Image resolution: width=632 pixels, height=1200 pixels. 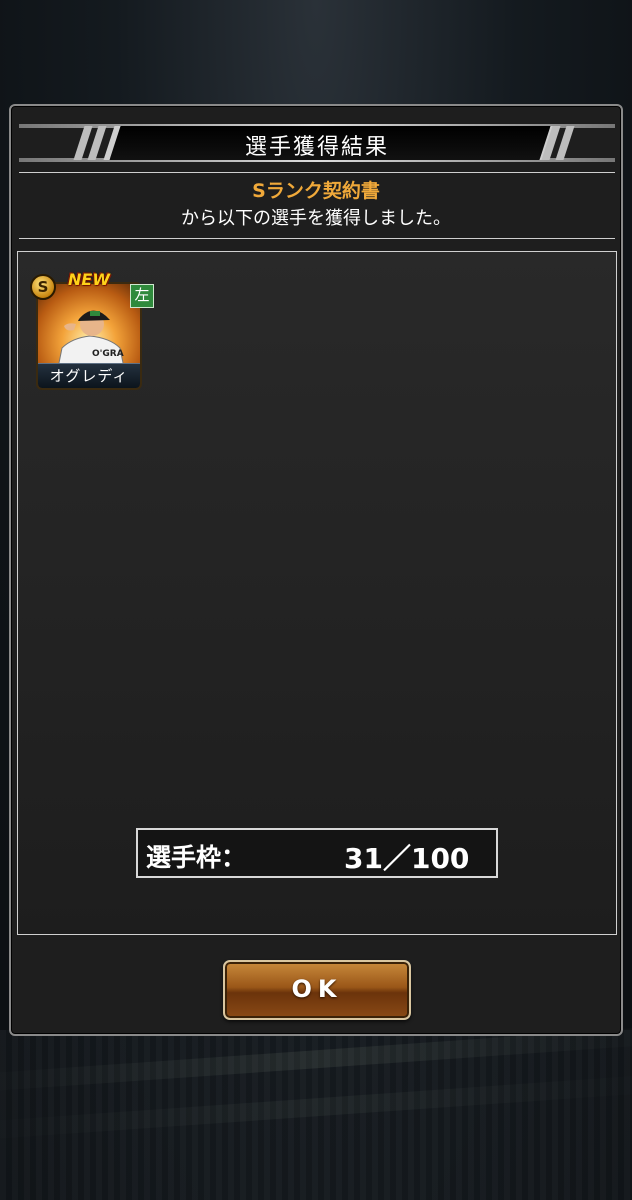 I want to click on roster-count-box: 選手枠： 31／100, so click(x=317, y=853).